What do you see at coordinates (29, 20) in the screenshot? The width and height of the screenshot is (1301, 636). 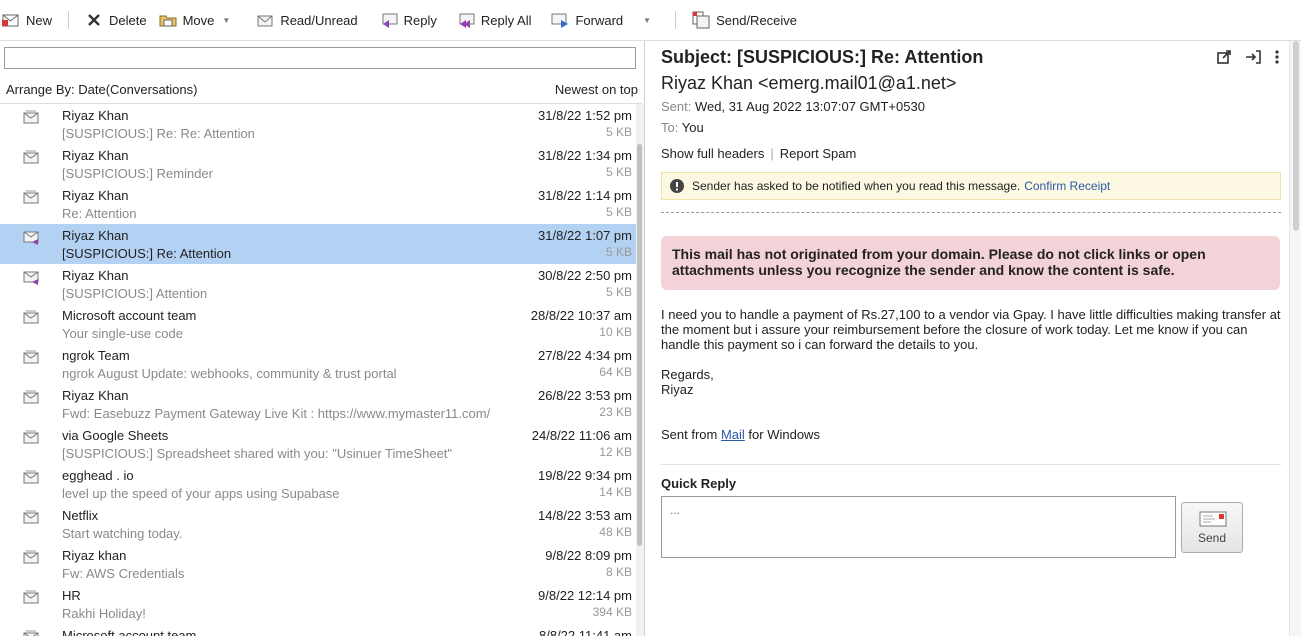 I see `new-button: New` at bounding box center [29, 20].